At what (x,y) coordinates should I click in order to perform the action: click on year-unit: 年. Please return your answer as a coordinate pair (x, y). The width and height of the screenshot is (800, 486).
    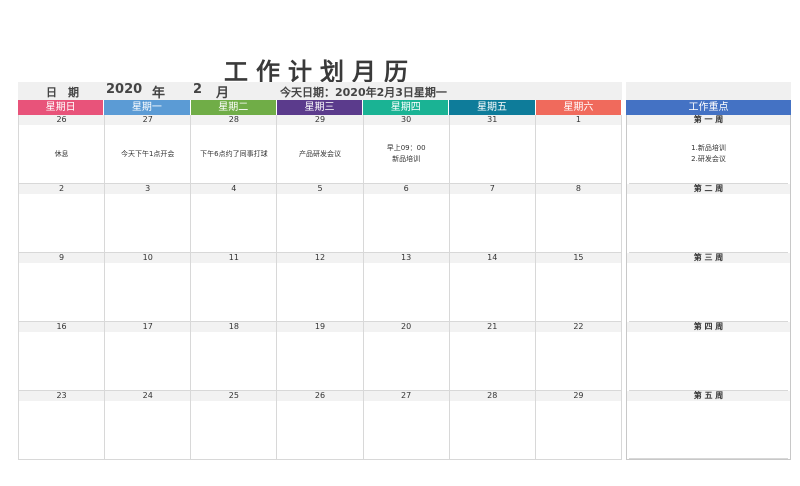
    Looking at the image, I should click on (159, 93).